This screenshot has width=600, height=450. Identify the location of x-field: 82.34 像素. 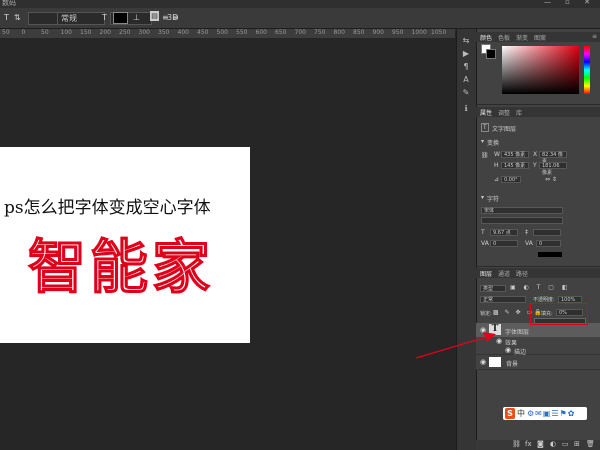
(553, 158).